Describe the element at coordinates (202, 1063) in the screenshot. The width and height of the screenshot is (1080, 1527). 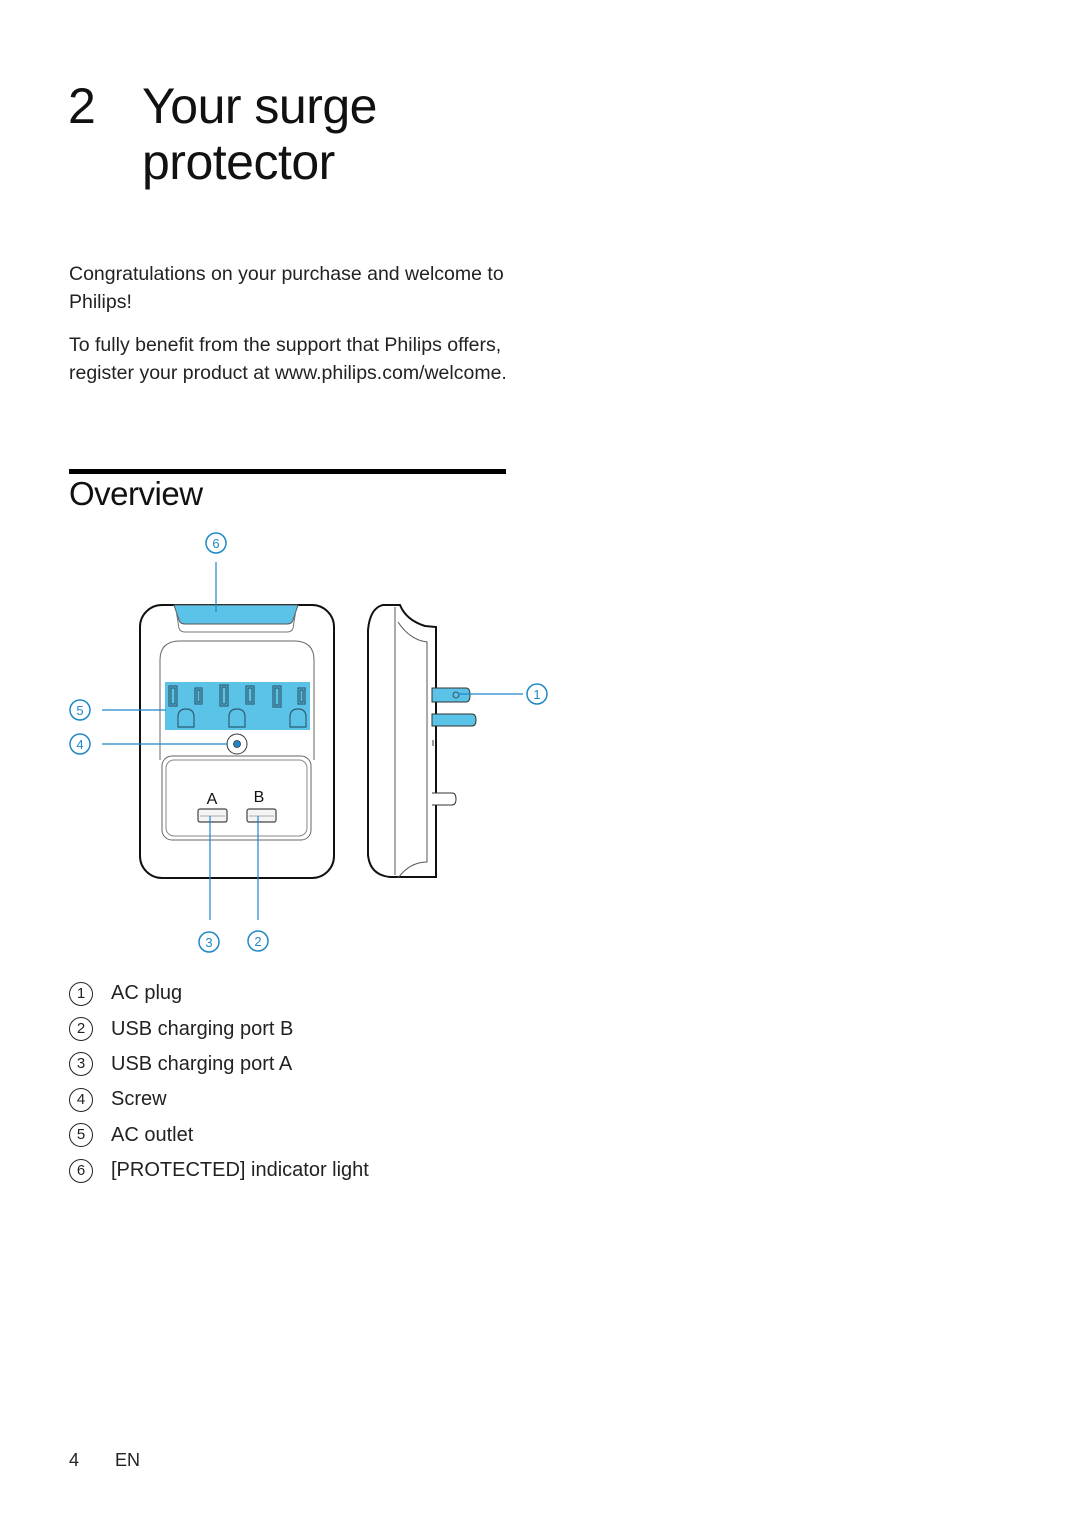
I see `legend-label: USB charging port A` at that location.